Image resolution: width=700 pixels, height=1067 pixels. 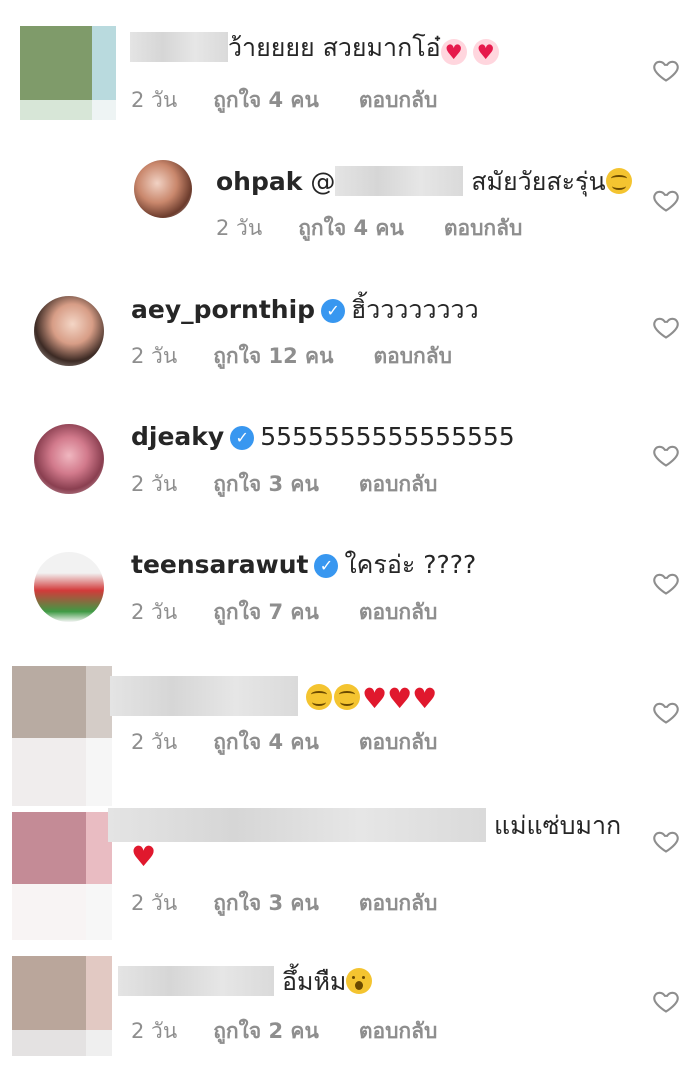 What do you see at coordinates (410, 564) in the screenshot?
I see `comment-body: ใครอ่ะ ????` at bounding box center [410, 564].